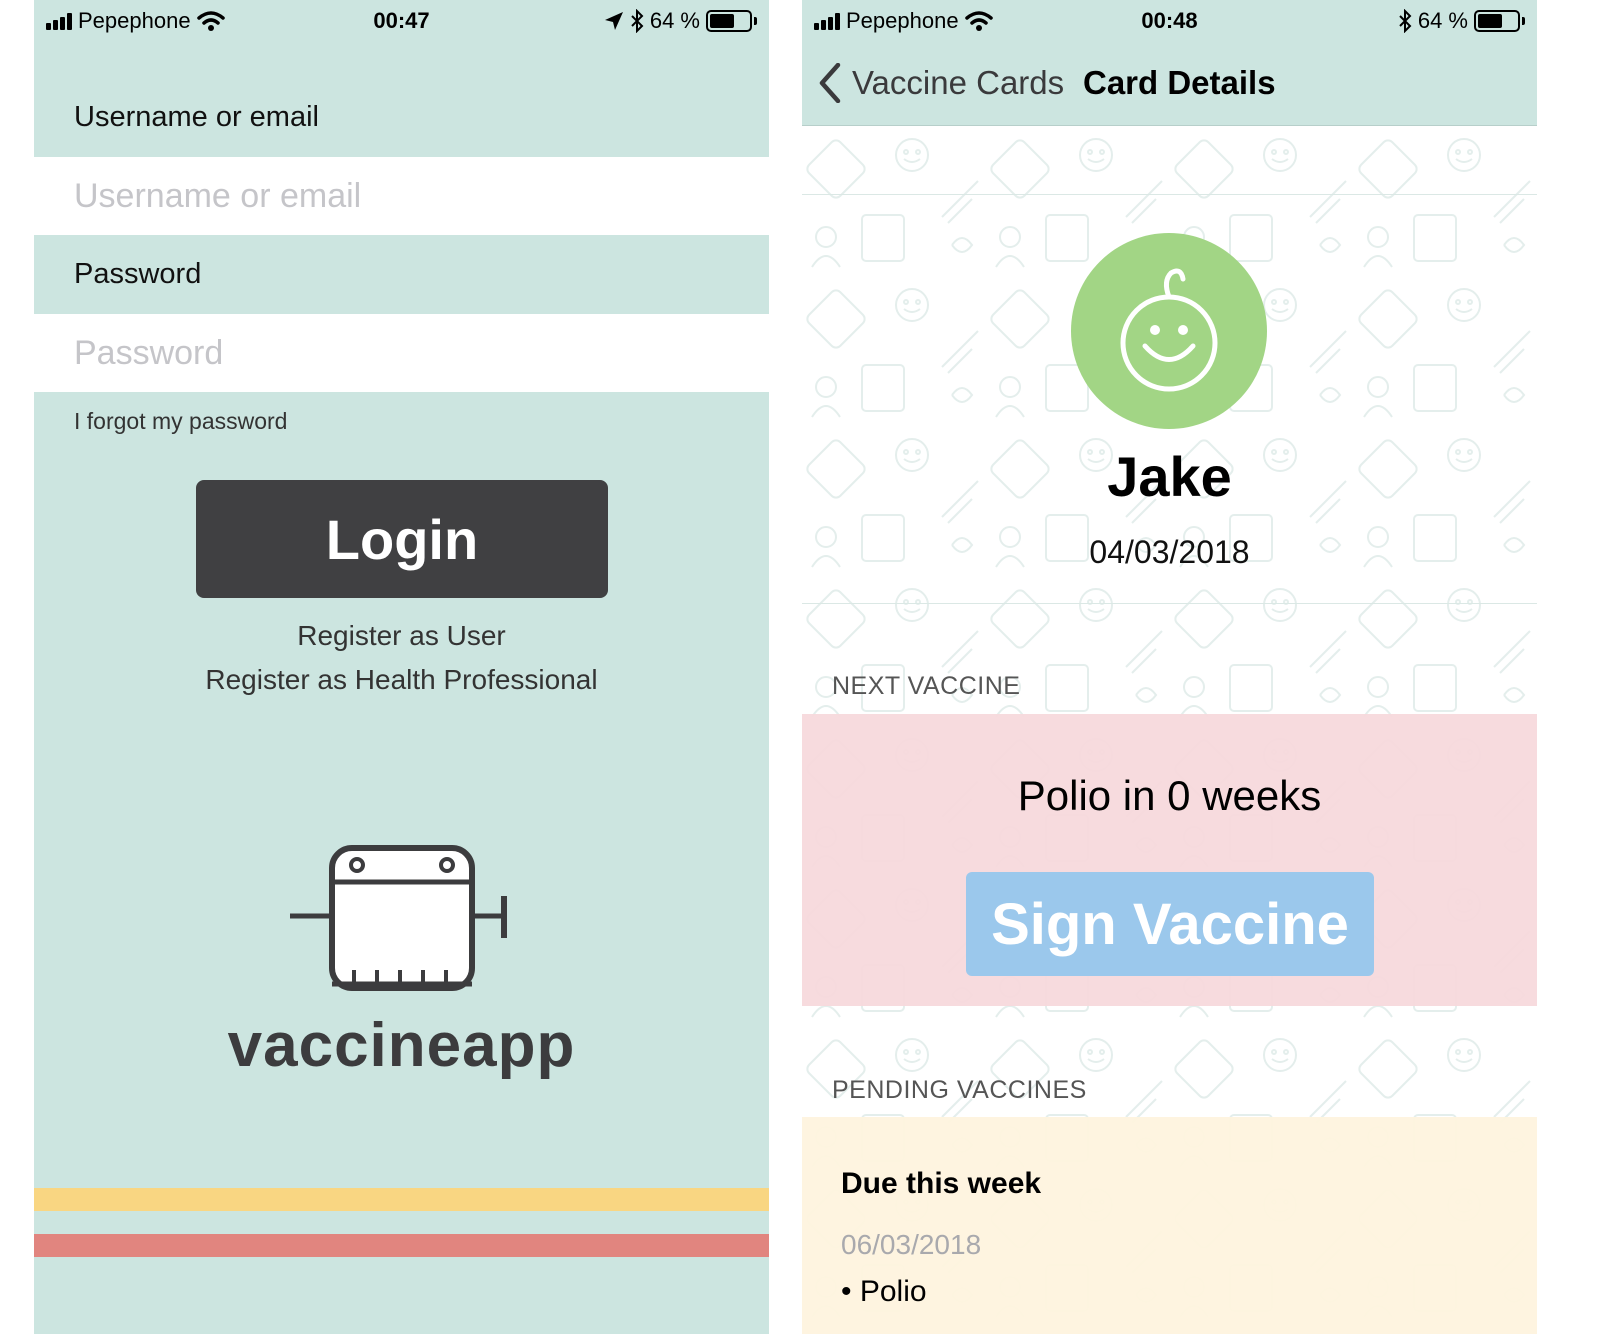 The width and height of the screenshot is (1600, 1334). What do you see at coordinates (1169, 795) in the screenshot?
I see `next-vaccine-text: Polio in 0 weeks` at bounding box center [1169, 795].